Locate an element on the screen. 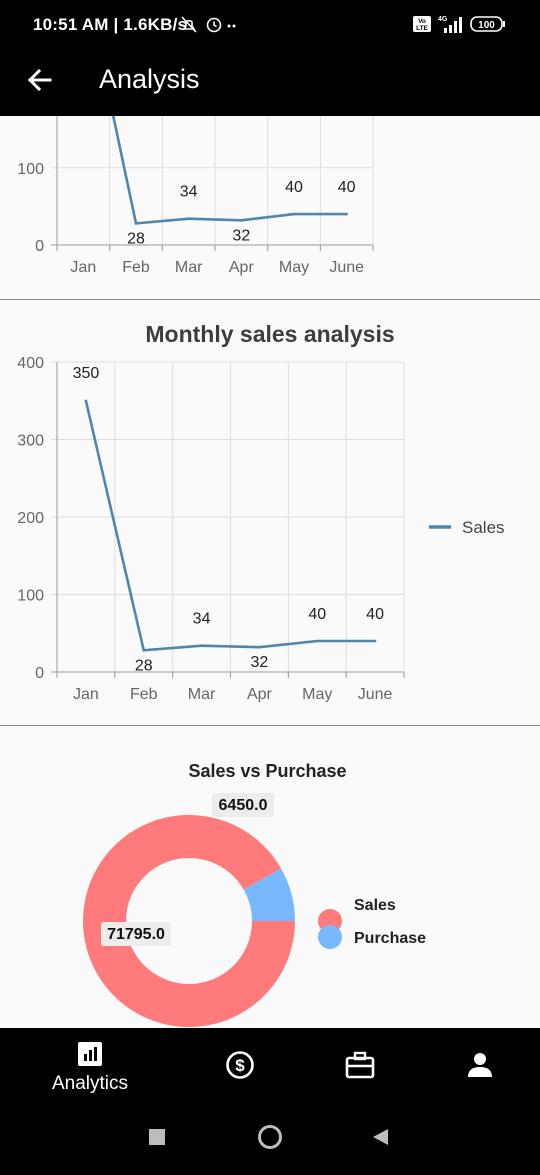  battery-level: 100 is located at coordinates (486, 25).